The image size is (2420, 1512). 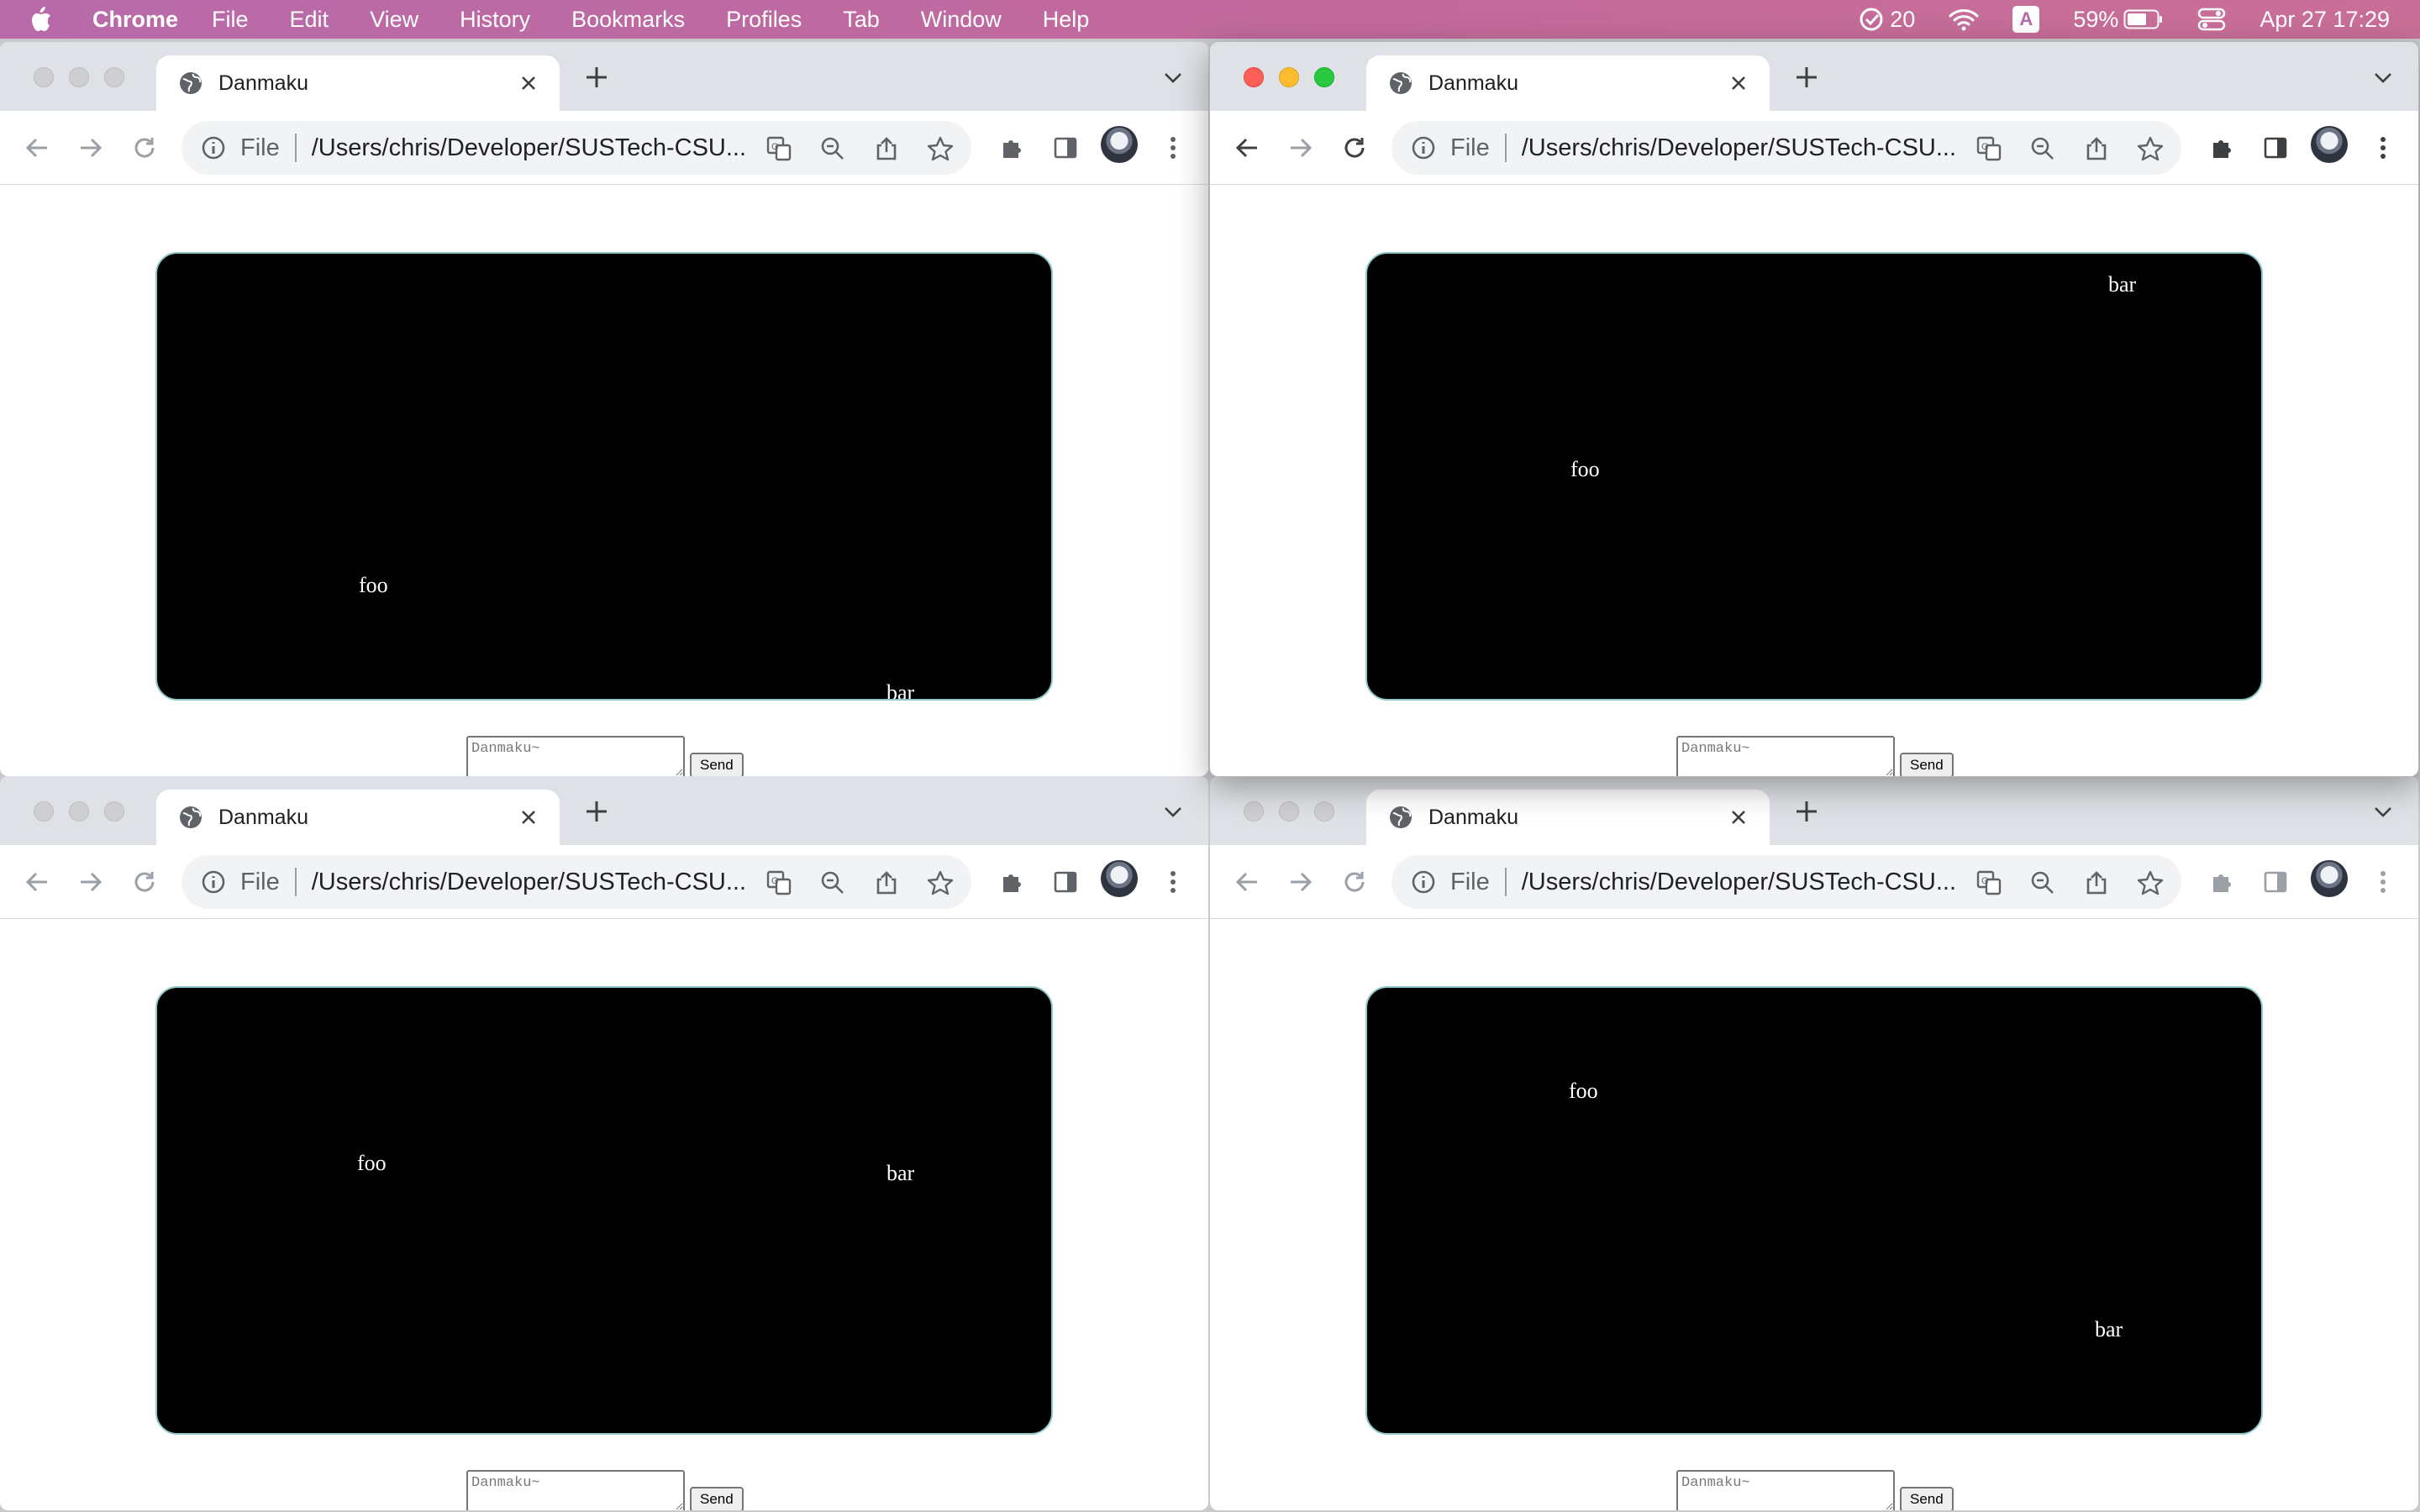 What do you see at coordinates (2325, 20) in the screenshot?
I see `clock: Apr 27 17:29` at bounding box center [2325, 20].